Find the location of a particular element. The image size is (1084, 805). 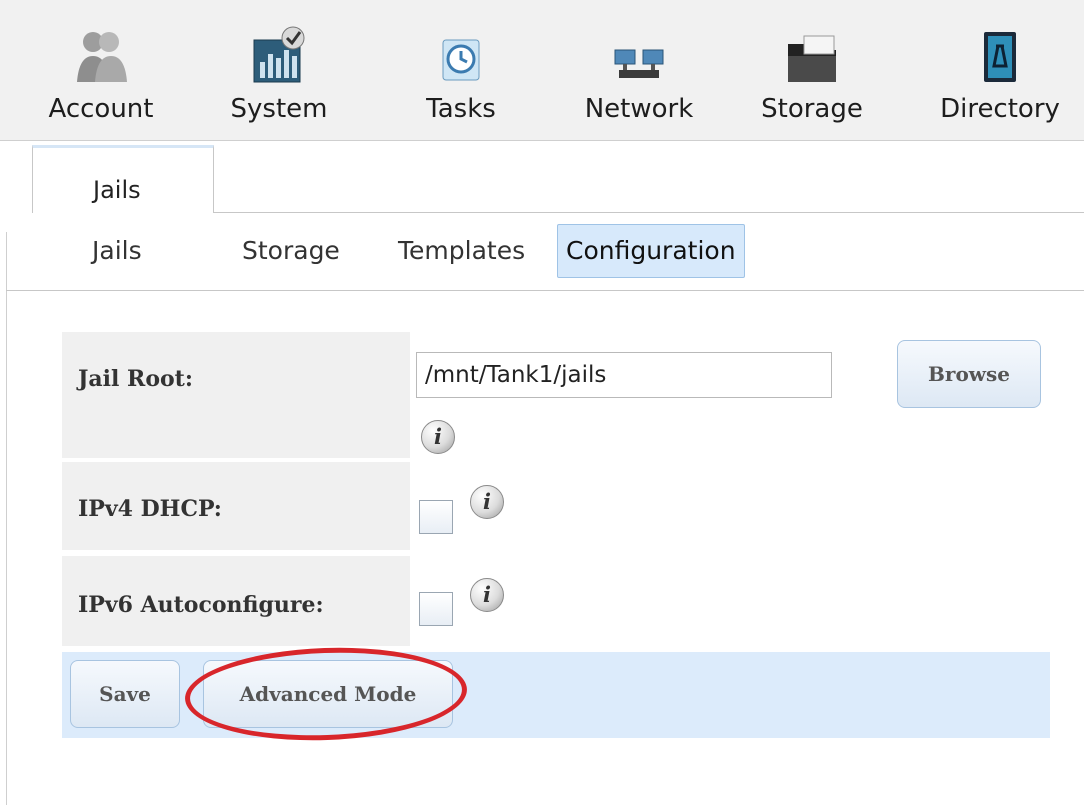

ipv6-autoconfigure-label: IPv6 Autoconfigure: is located at coordinates (201, 605).